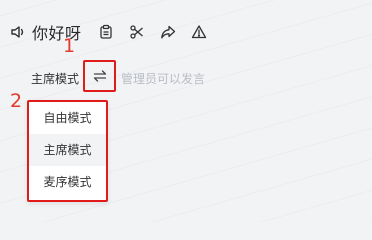 This screenshot has height=240, width=372. Describe the element at coordinates (67, 182) in the screenshot. I see `menu-item-queue-mode: 麦序模式` at that location.